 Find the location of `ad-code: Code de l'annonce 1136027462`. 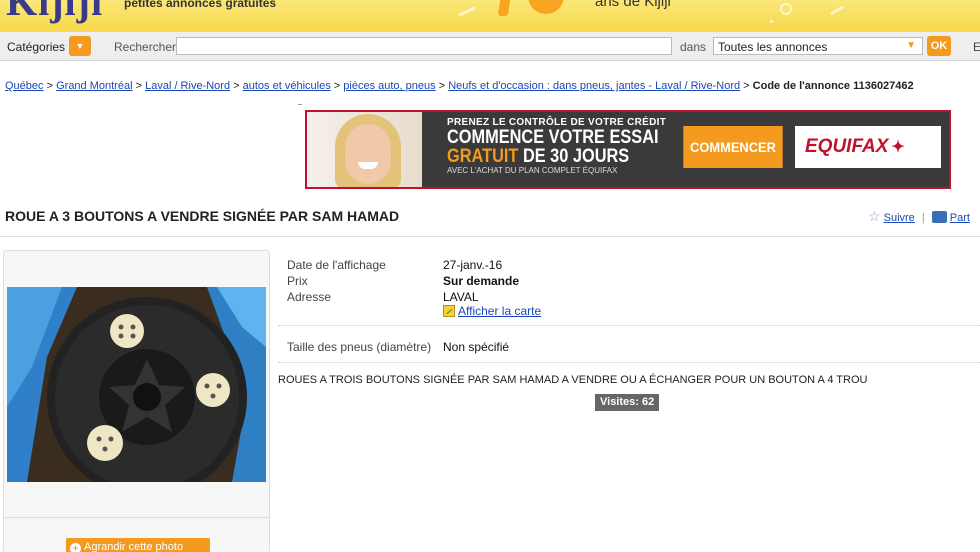

ad-code: Code de l'annonce 1136027462 is located at coordinates (833, 86).